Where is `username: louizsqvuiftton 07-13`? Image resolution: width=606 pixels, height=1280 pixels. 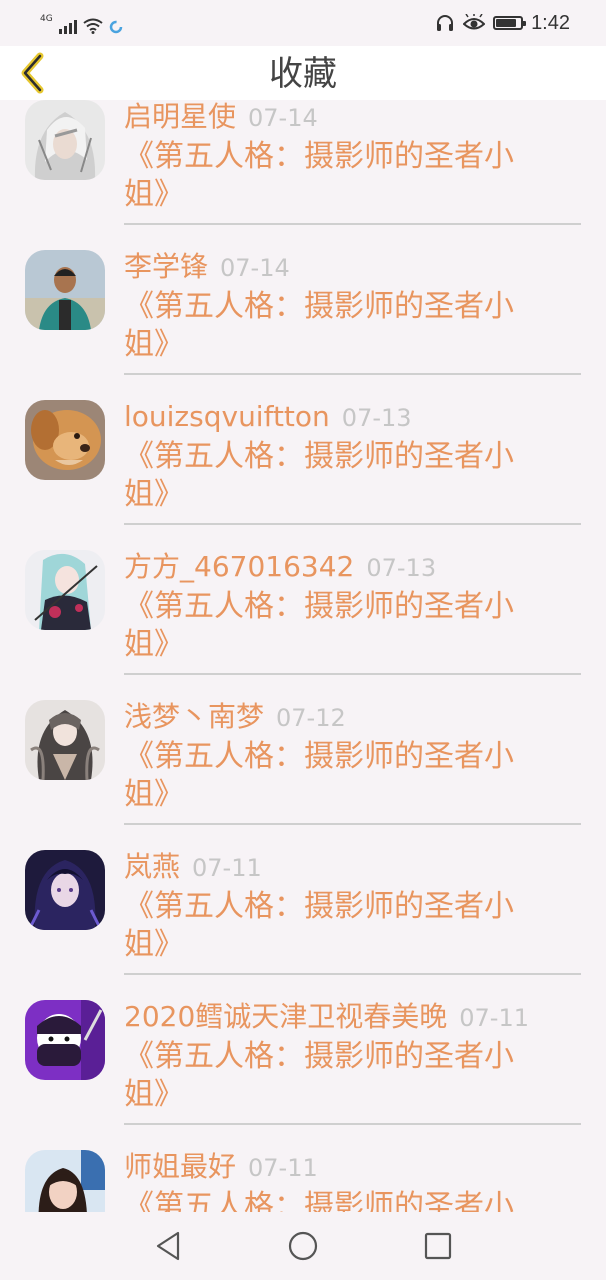 username: louizsqvuiftton 07-13 is located at coordinates (268, 417).